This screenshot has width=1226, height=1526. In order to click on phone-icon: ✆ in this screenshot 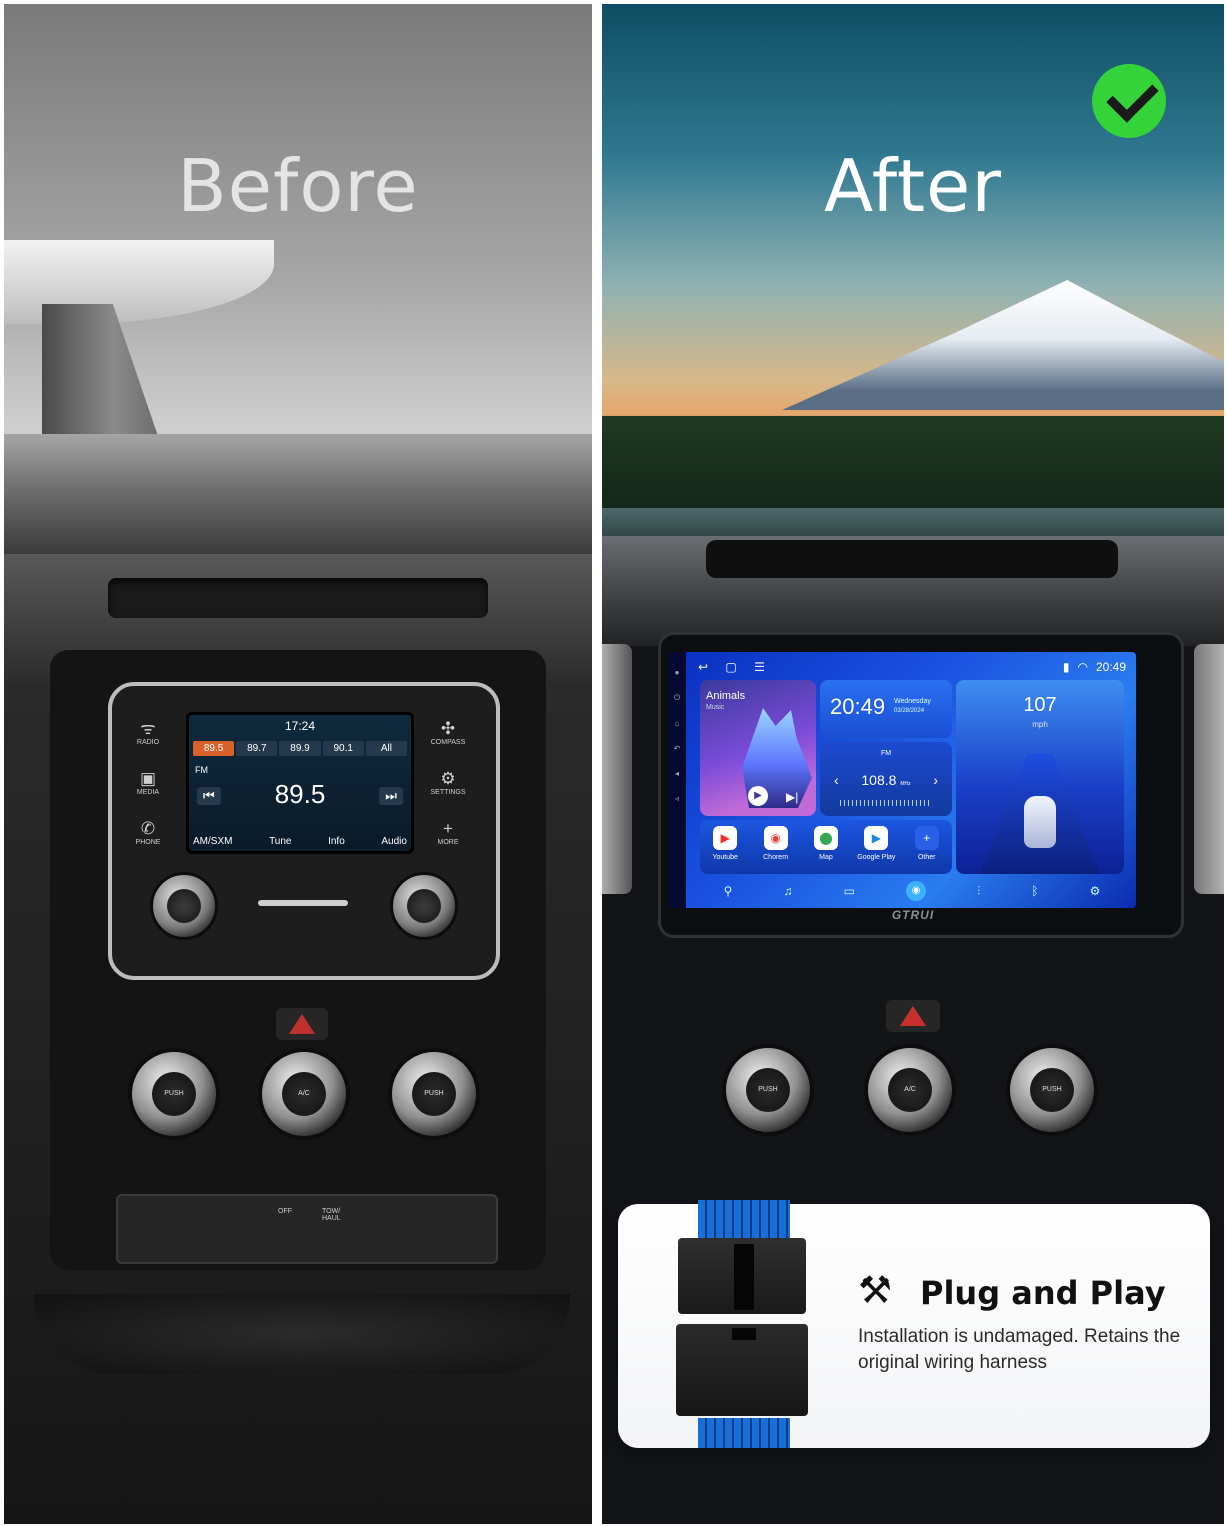, I will do `click(148, 828)`.